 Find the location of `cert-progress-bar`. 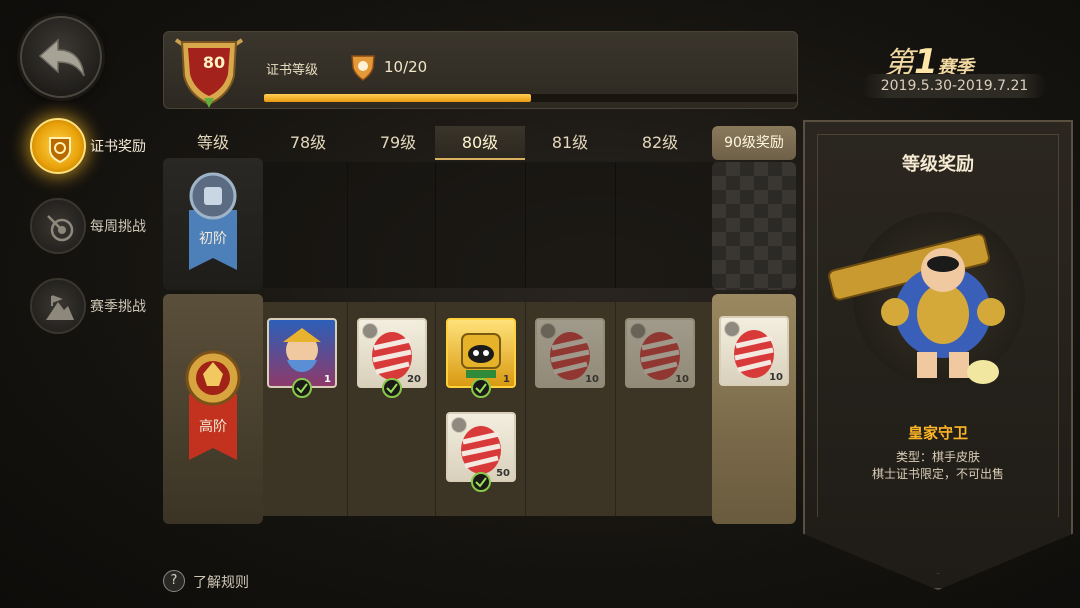

cert-progress-bar is located at coordinates (530, 98).